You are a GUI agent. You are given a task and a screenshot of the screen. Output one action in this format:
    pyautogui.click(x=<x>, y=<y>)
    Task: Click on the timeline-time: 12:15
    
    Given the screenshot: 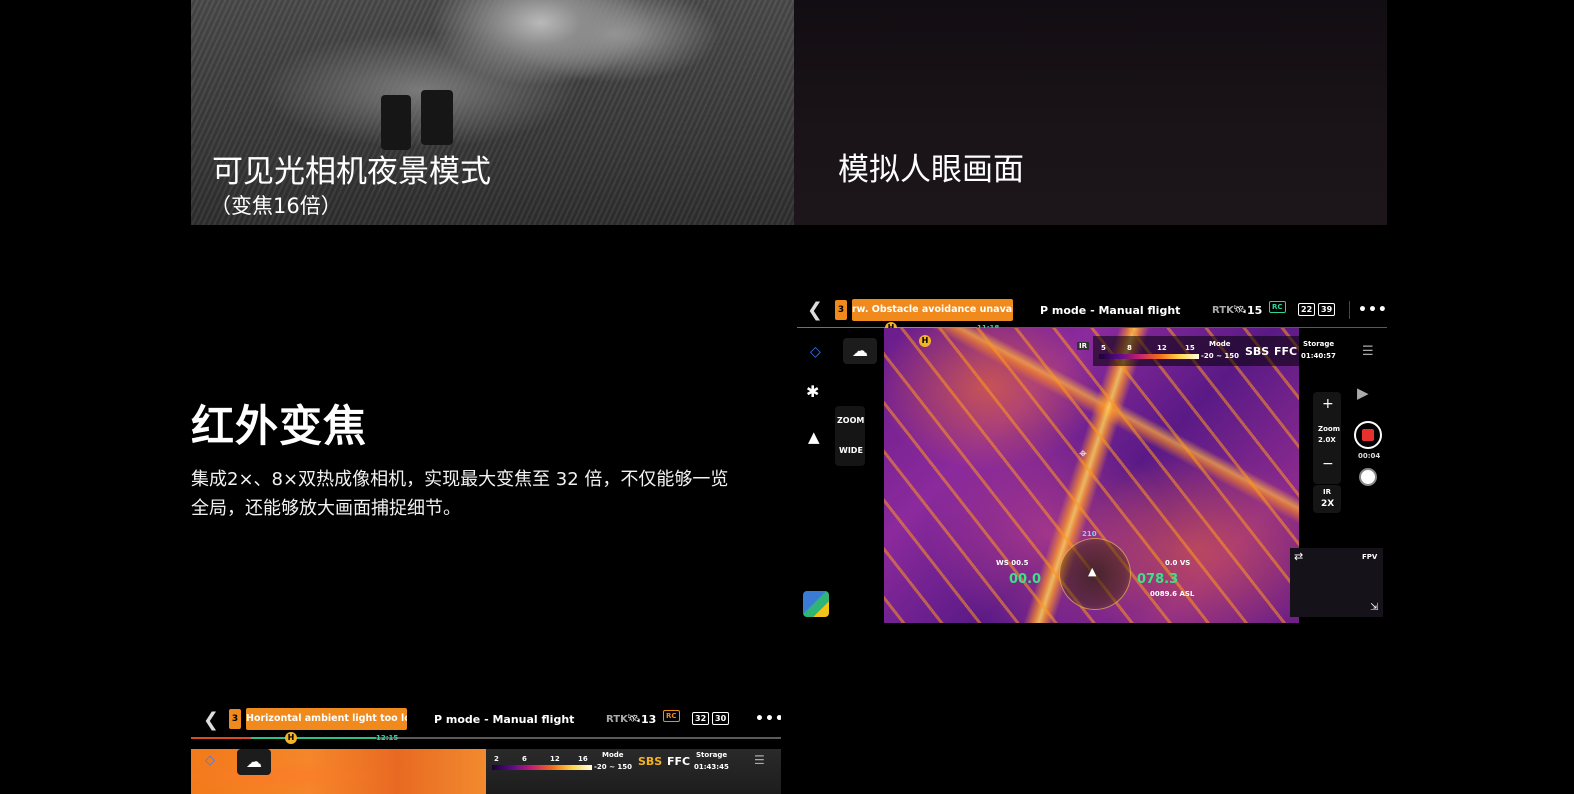 What is the action you would take?
    pyautogui.click(x=387, y=738)
    